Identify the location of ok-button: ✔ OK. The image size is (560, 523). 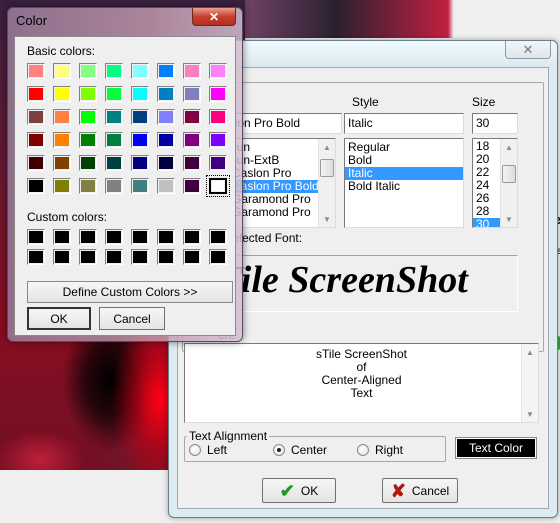
(299, 490).